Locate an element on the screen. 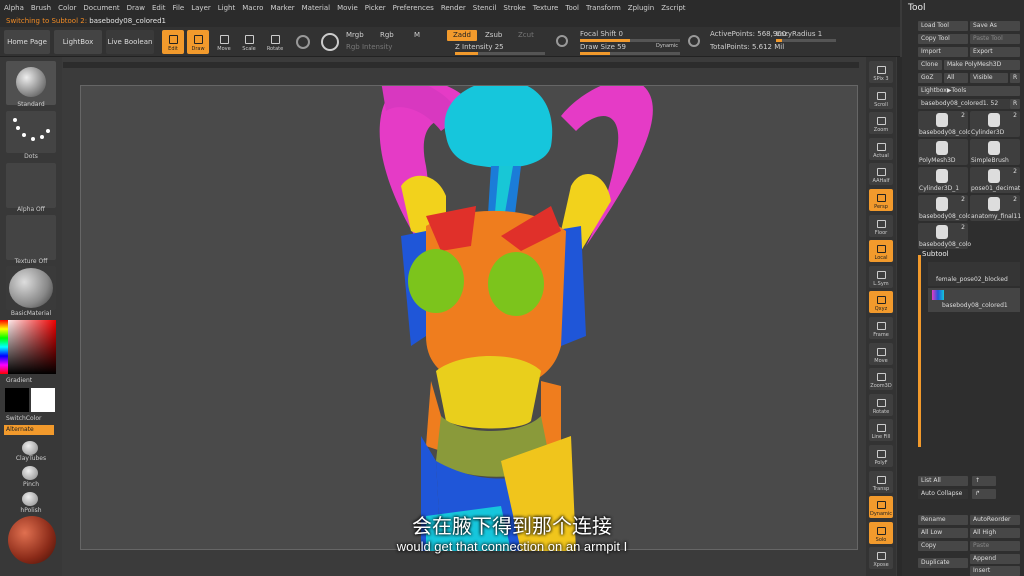 This screenshot has width=1024, height=576. focal-shift-slider is located at coordinates (630, 40).